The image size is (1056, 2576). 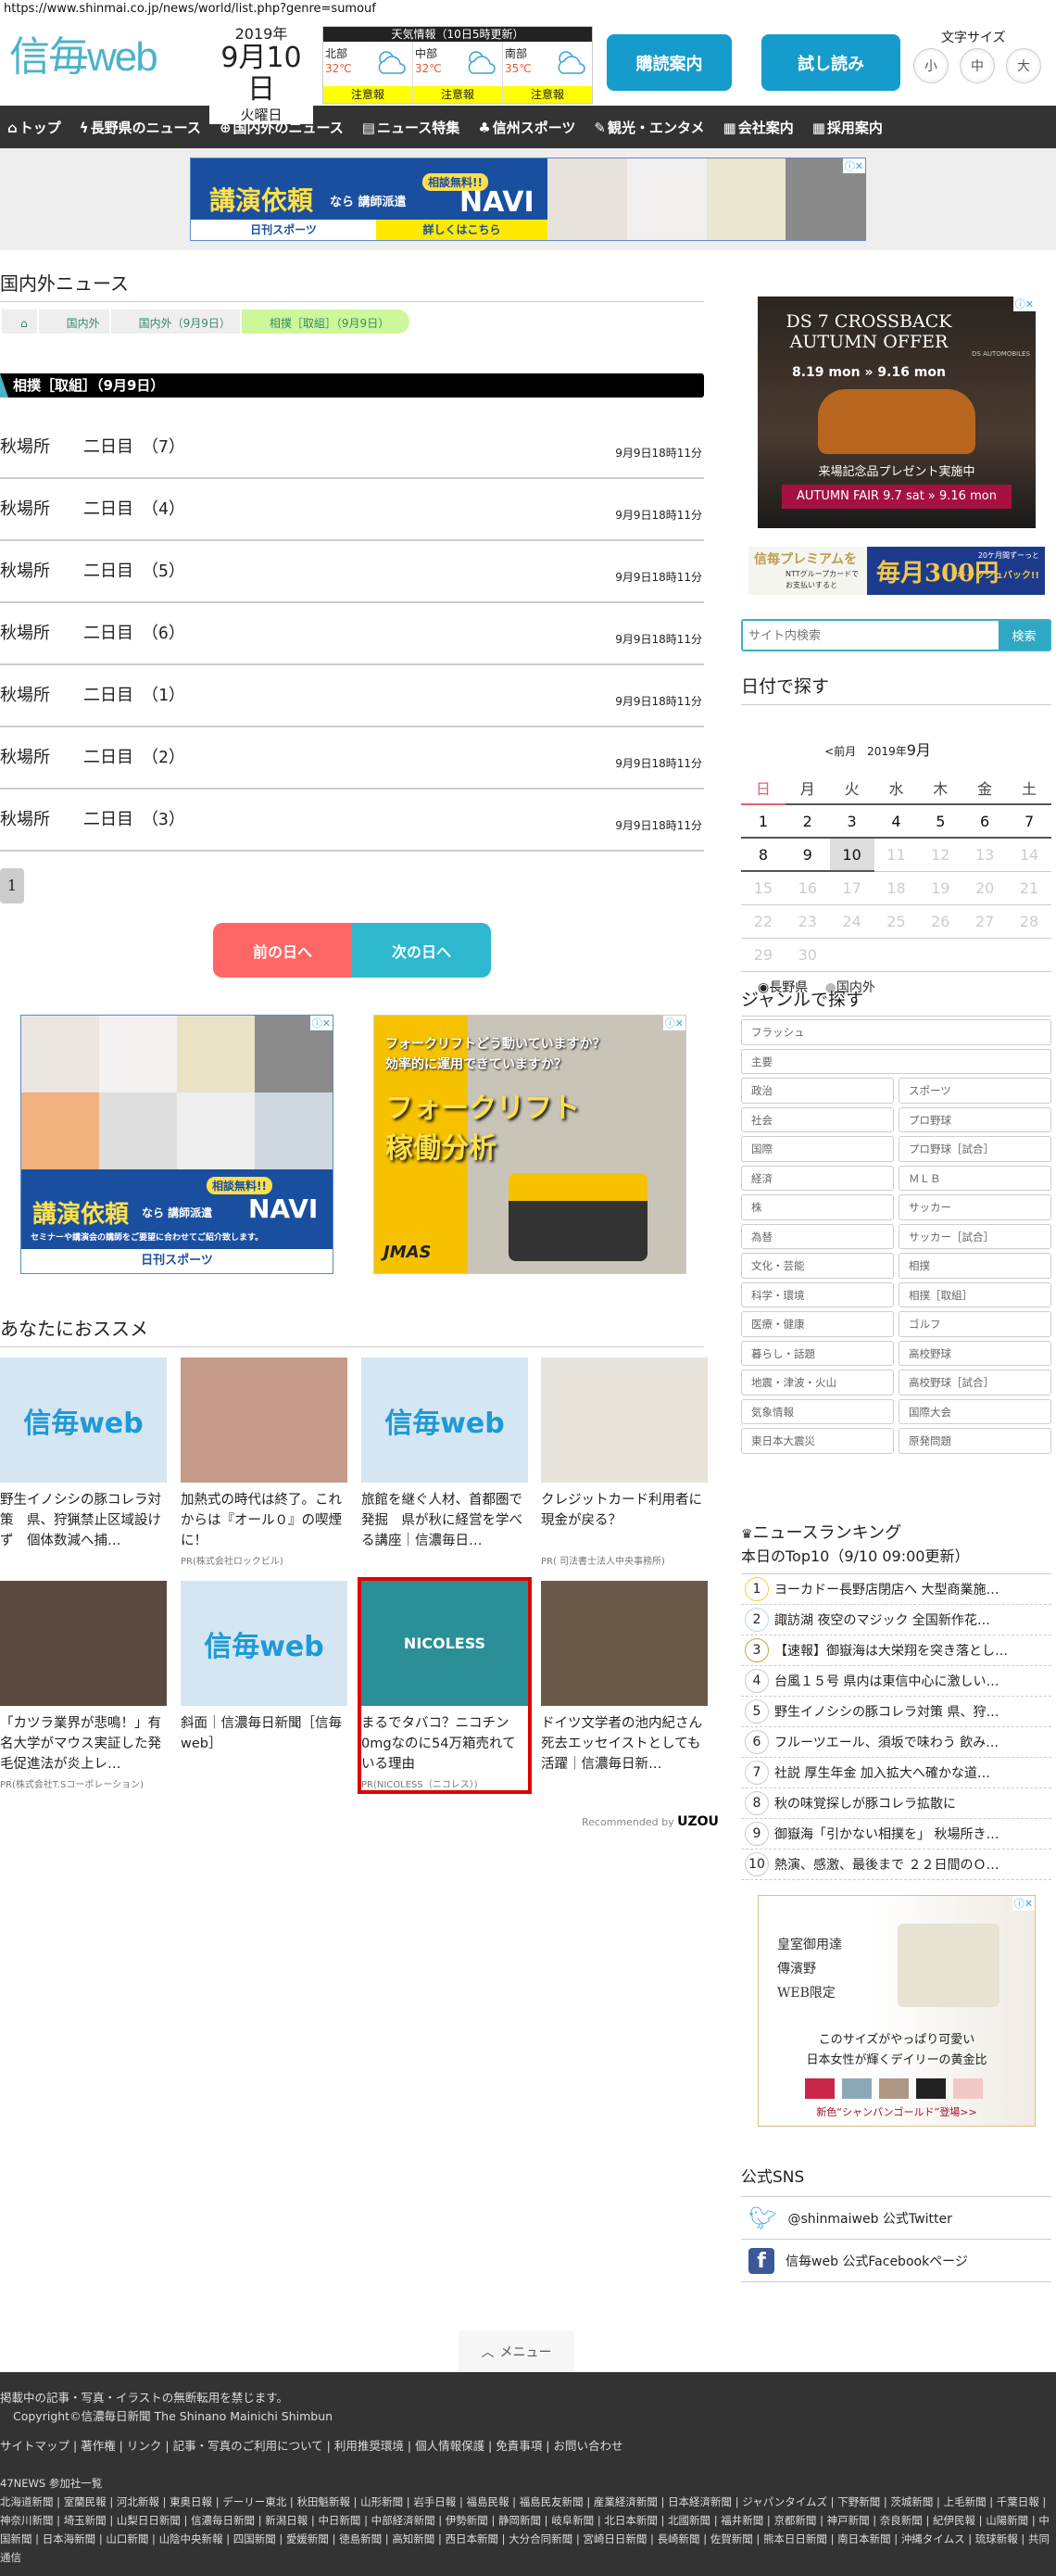 What do you see at coordinates (975, 1382) in the screenshot?
I see `genre-item: 高校野球［試合］` at bounding box center [975, 1382].